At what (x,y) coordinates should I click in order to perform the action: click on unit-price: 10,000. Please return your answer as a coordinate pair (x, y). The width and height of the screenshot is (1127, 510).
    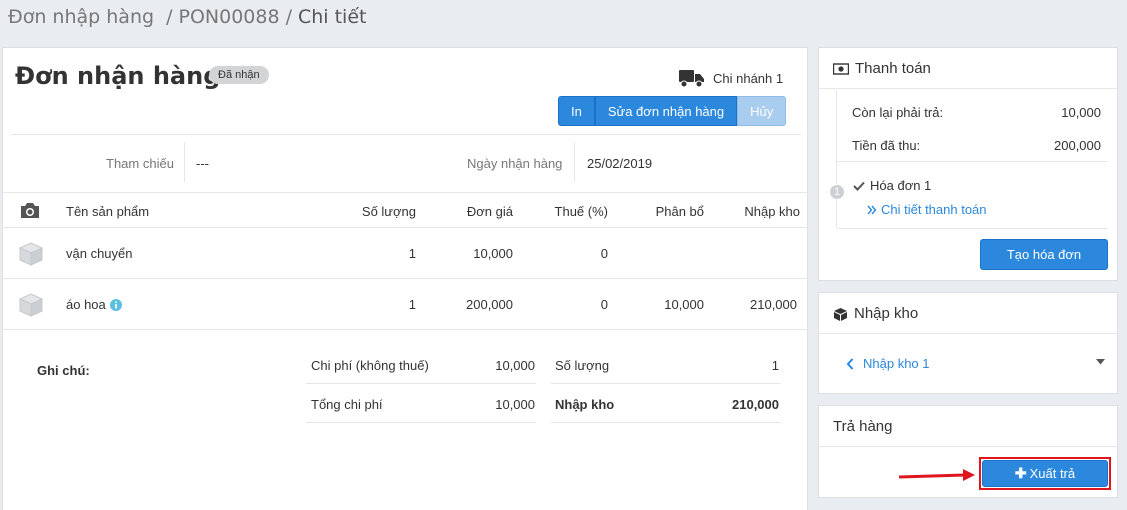
    Looking at the image, I should click on (493, 253).